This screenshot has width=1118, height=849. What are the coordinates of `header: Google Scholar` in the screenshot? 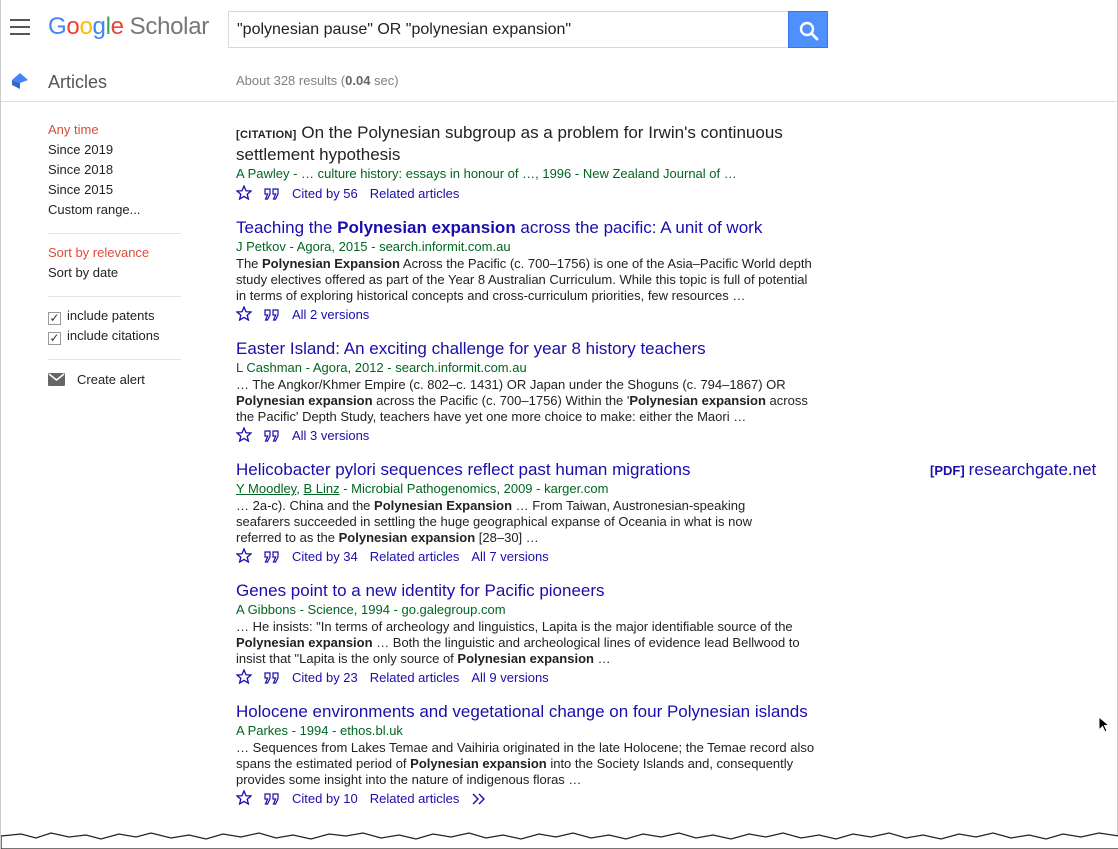 It's located at (559, 31).